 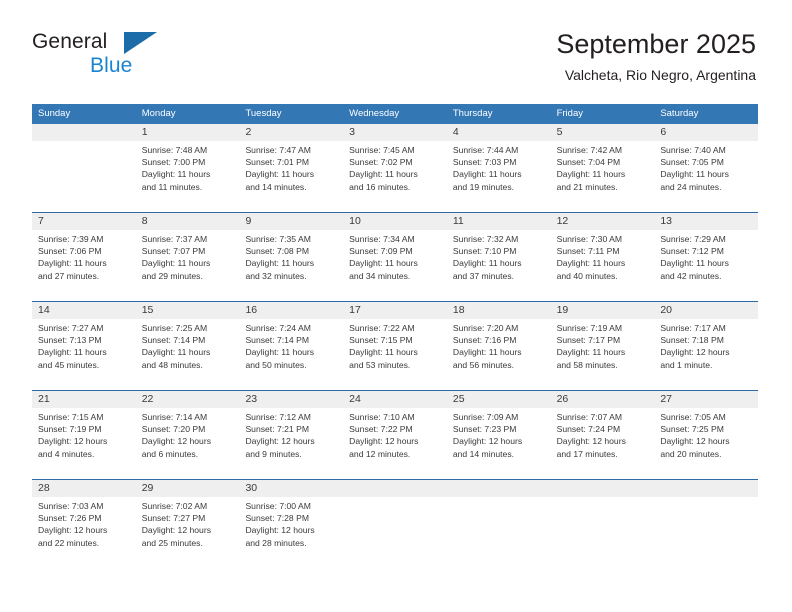 I want to click on day-number: 3, so click(x=352, y=132).